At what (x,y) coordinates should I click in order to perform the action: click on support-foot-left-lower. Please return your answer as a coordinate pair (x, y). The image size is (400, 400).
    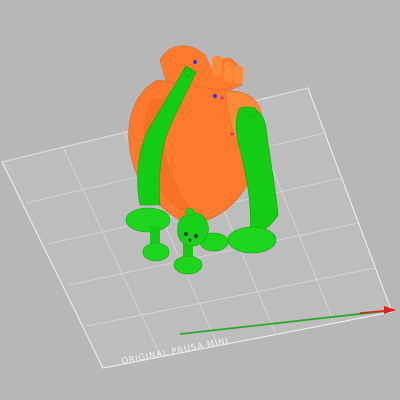
    Looking at the image, I should click on (156, 252).